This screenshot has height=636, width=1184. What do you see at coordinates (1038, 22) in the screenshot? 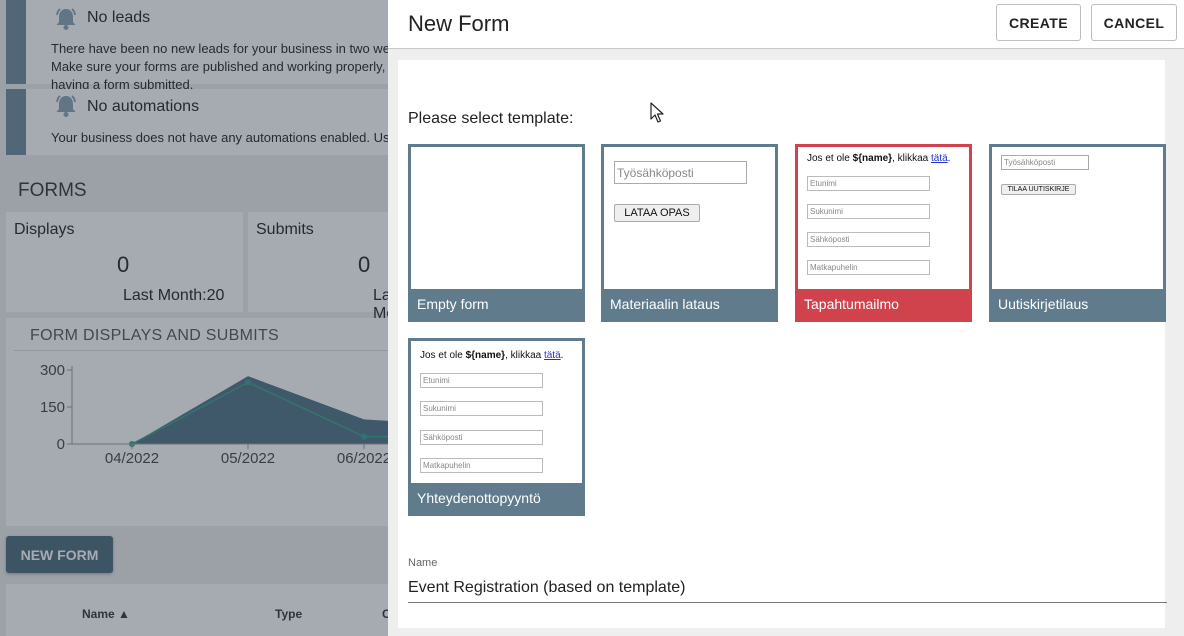
I see `create-button: CREATE` at bounding box center [1038, 22].